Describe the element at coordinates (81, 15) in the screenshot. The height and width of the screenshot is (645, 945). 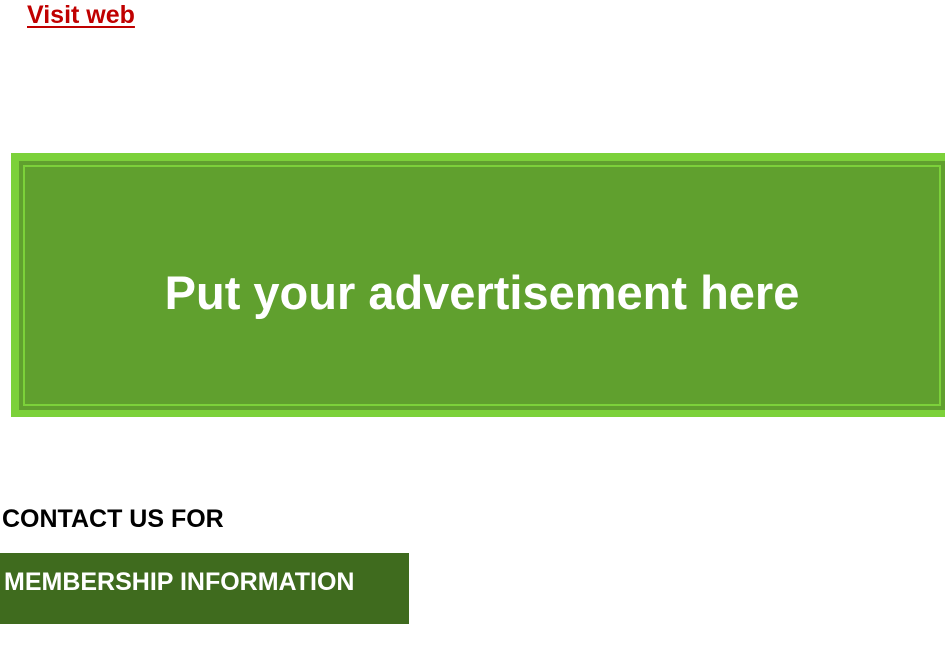
I see `visit-web-link: Visit web` at that location.